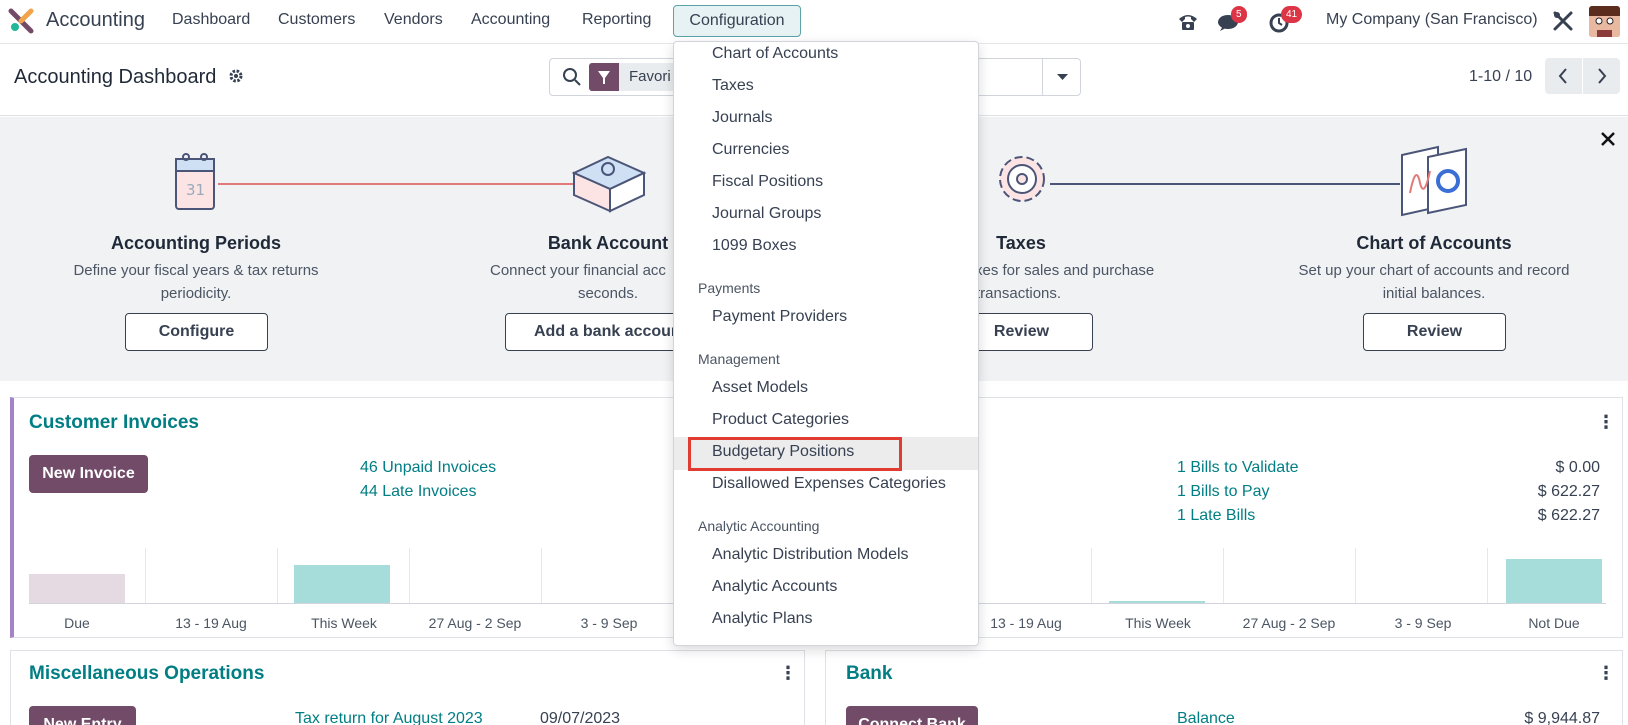 Image resolution: width=1628 pixels, height=725 pixels. I want to click on menu-item-payment-providers: Payment Providers, so click(779, 317).